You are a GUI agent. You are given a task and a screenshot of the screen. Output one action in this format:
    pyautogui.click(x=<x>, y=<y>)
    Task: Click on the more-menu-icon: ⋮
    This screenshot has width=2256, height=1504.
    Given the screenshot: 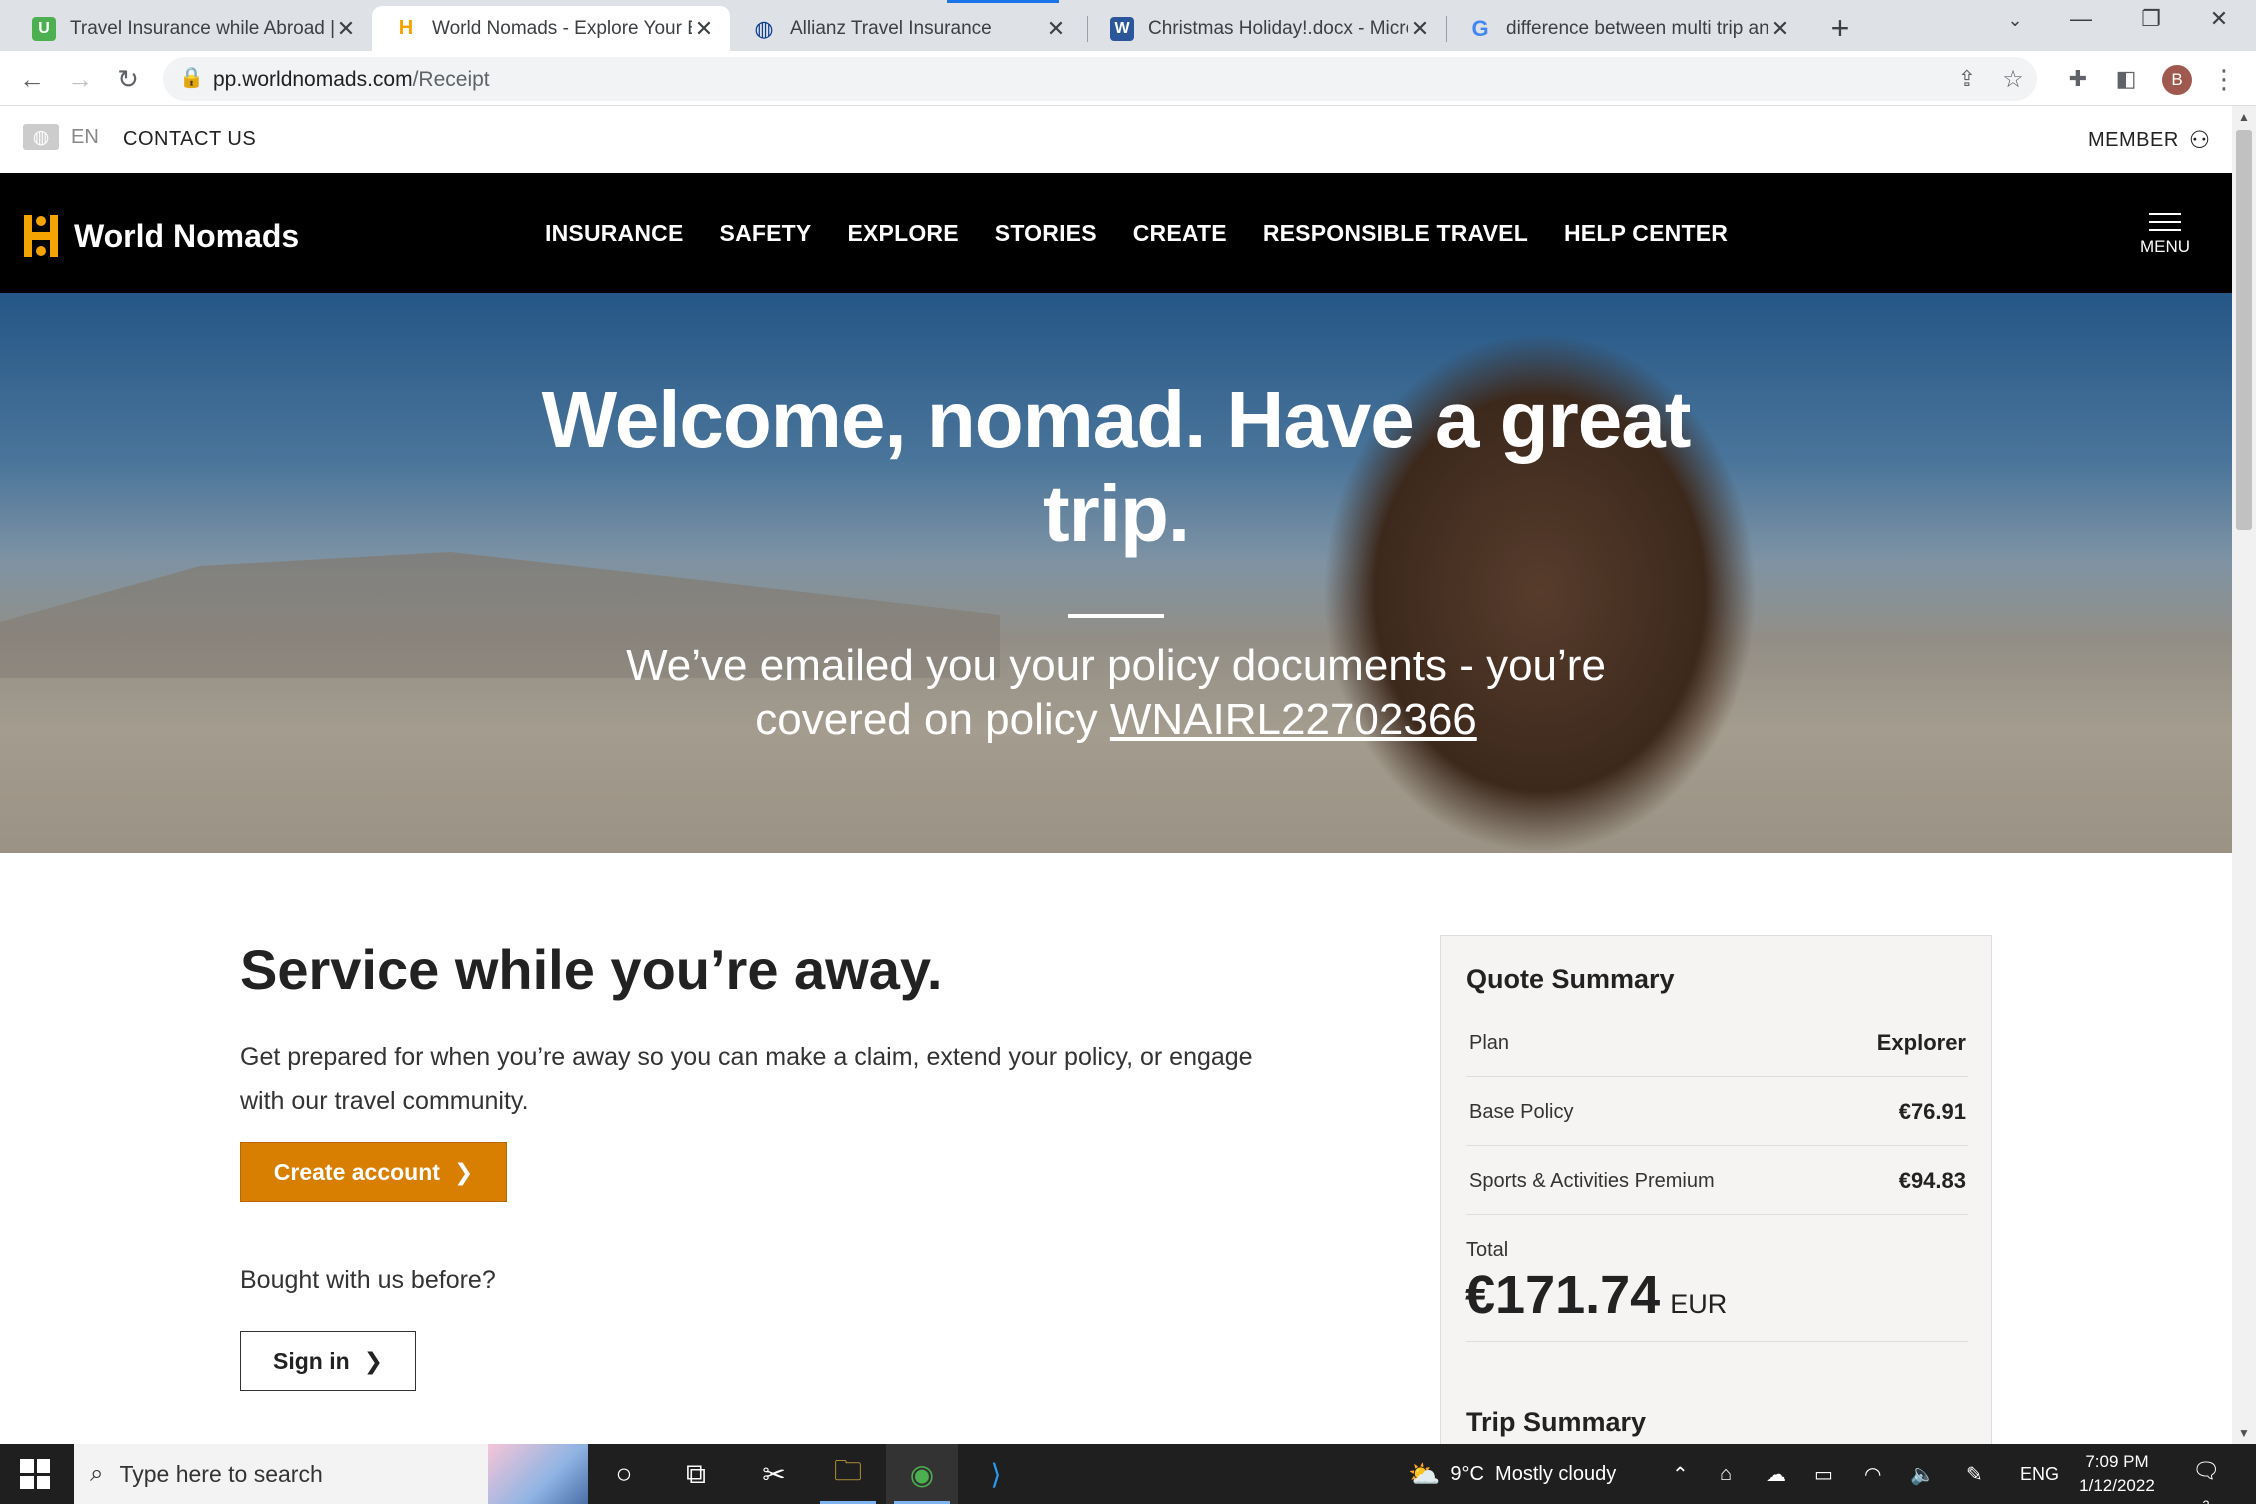 What is the action you would take?
    pyautogui.click(x=2224, y=79)
    